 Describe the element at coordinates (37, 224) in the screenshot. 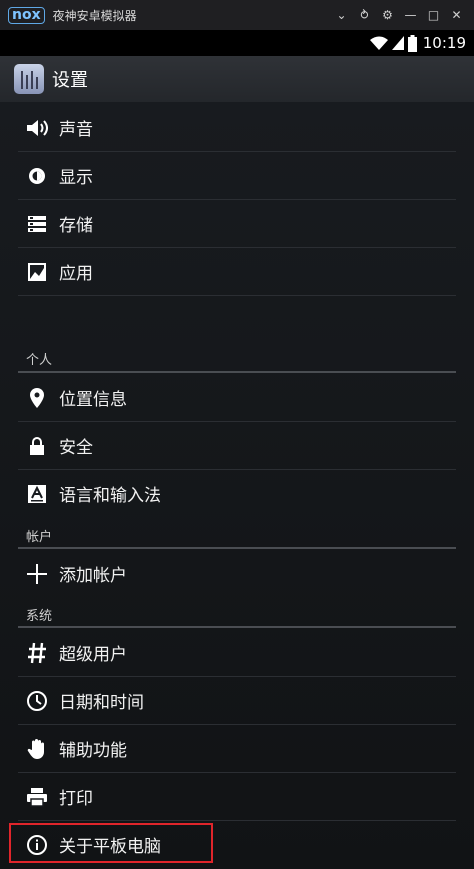

I see `storage-icon` at that location.